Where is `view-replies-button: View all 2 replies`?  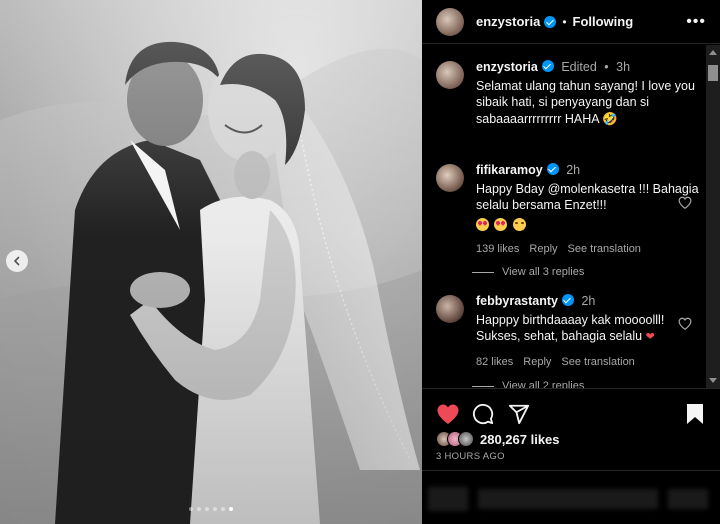 view-replies-button: View all 2 replies is located at coordinates (528, 384).